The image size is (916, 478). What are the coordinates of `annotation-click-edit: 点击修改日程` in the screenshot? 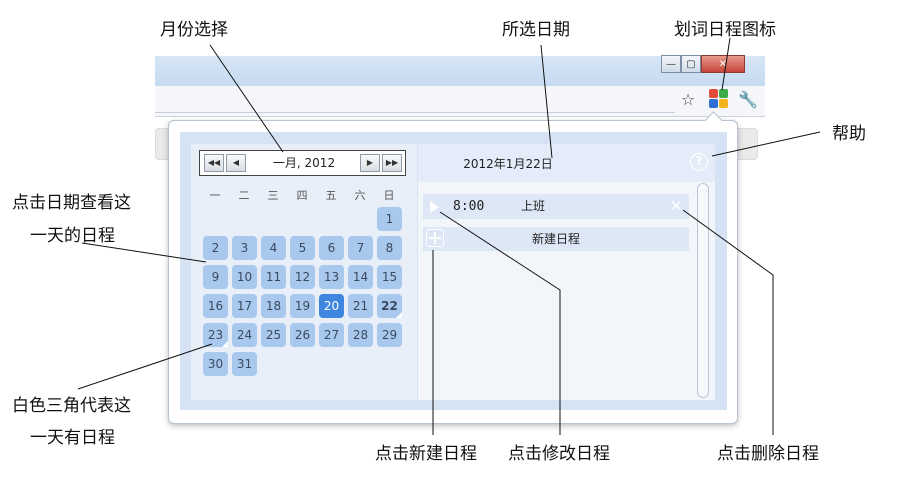 It's located at (559, 454).